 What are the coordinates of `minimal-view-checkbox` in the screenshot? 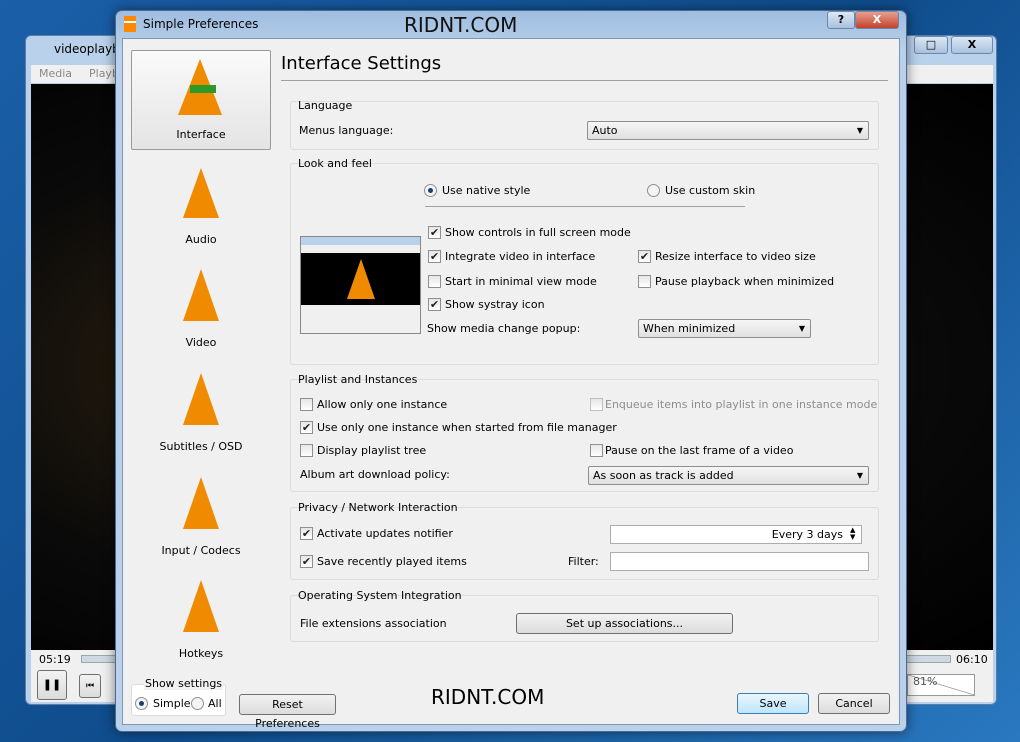 It's located at (434, 281).